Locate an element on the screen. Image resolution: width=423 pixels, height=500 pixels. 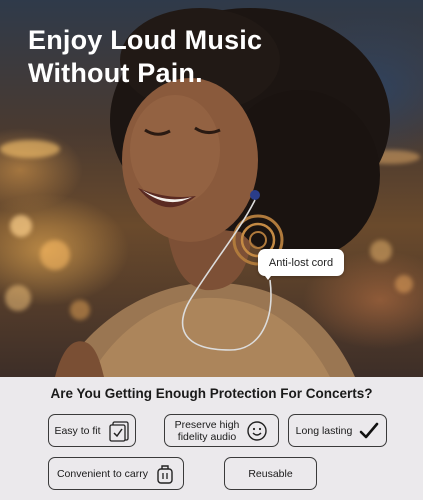
feature-easy-to-fit: Easy to fit is located at coordinates (92, 430).